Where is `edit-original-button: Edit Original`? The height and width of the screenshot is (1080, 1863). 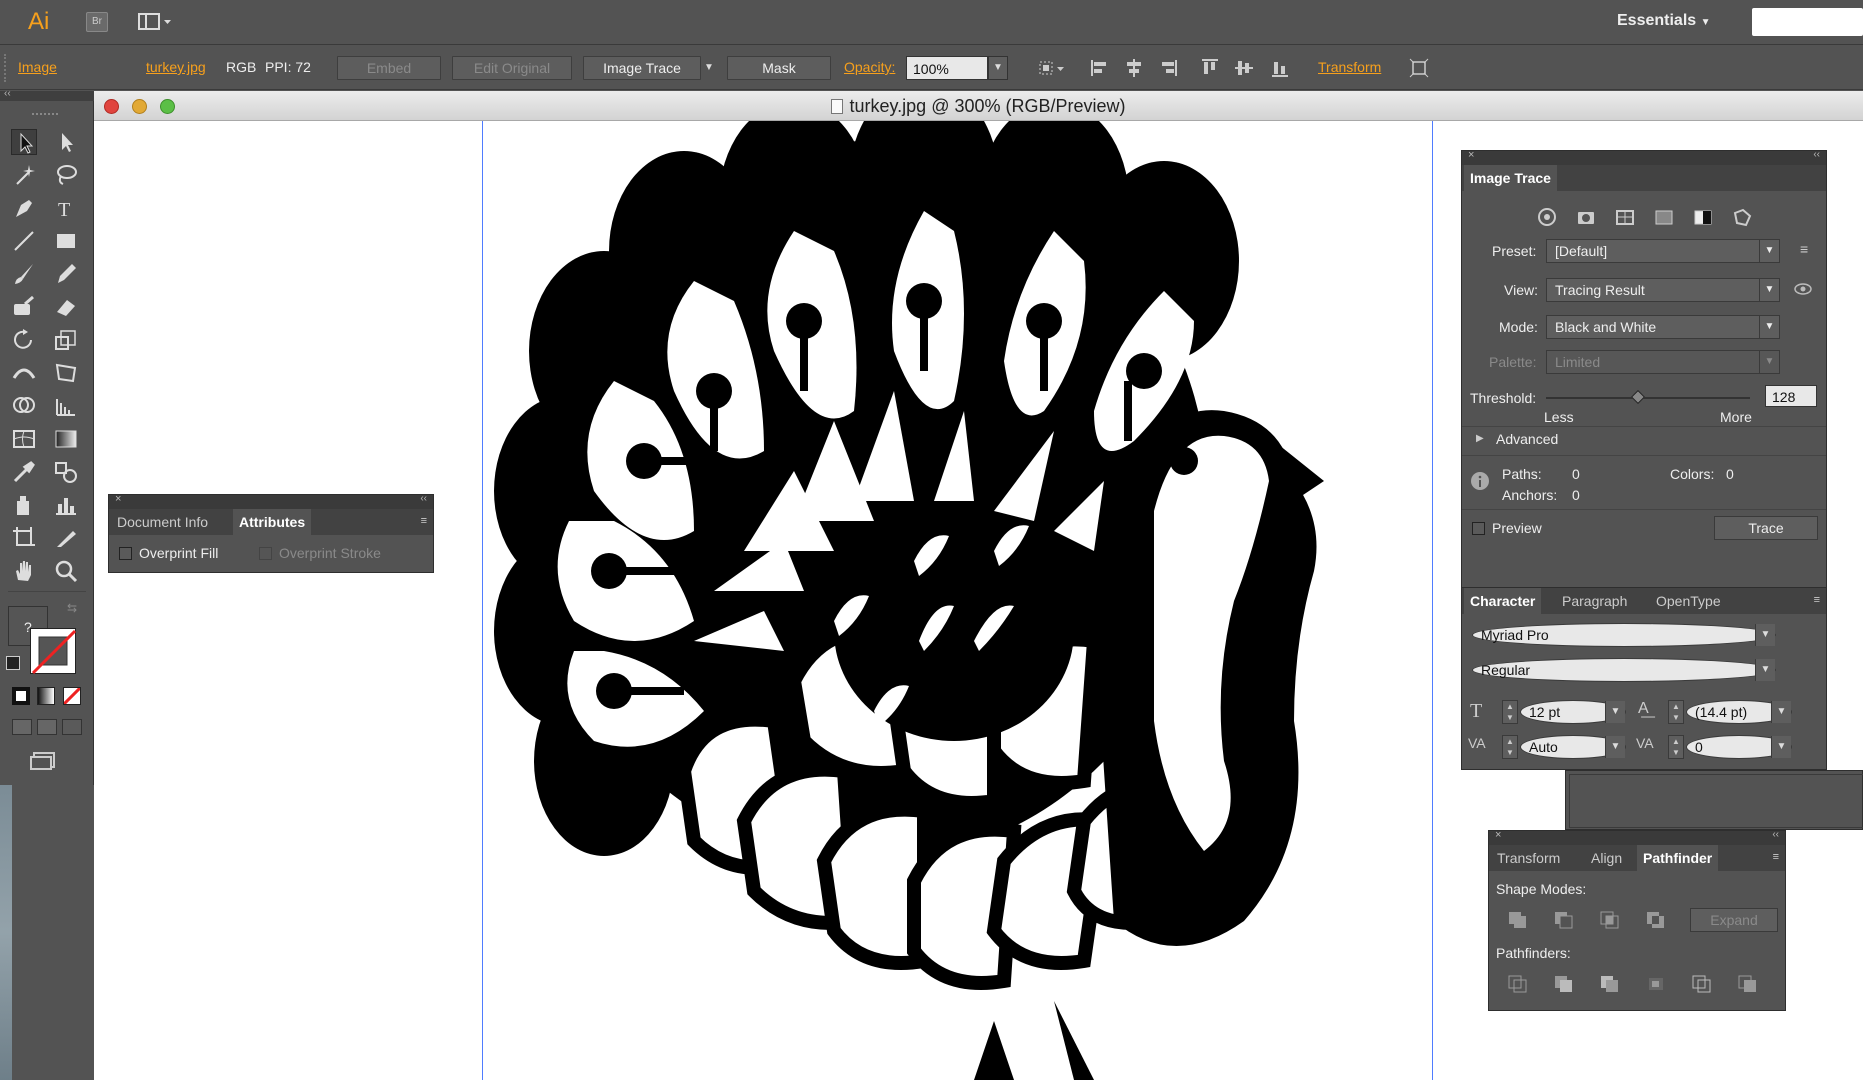
edit-original-button: Edit Original is located at coordinates (512, 68).